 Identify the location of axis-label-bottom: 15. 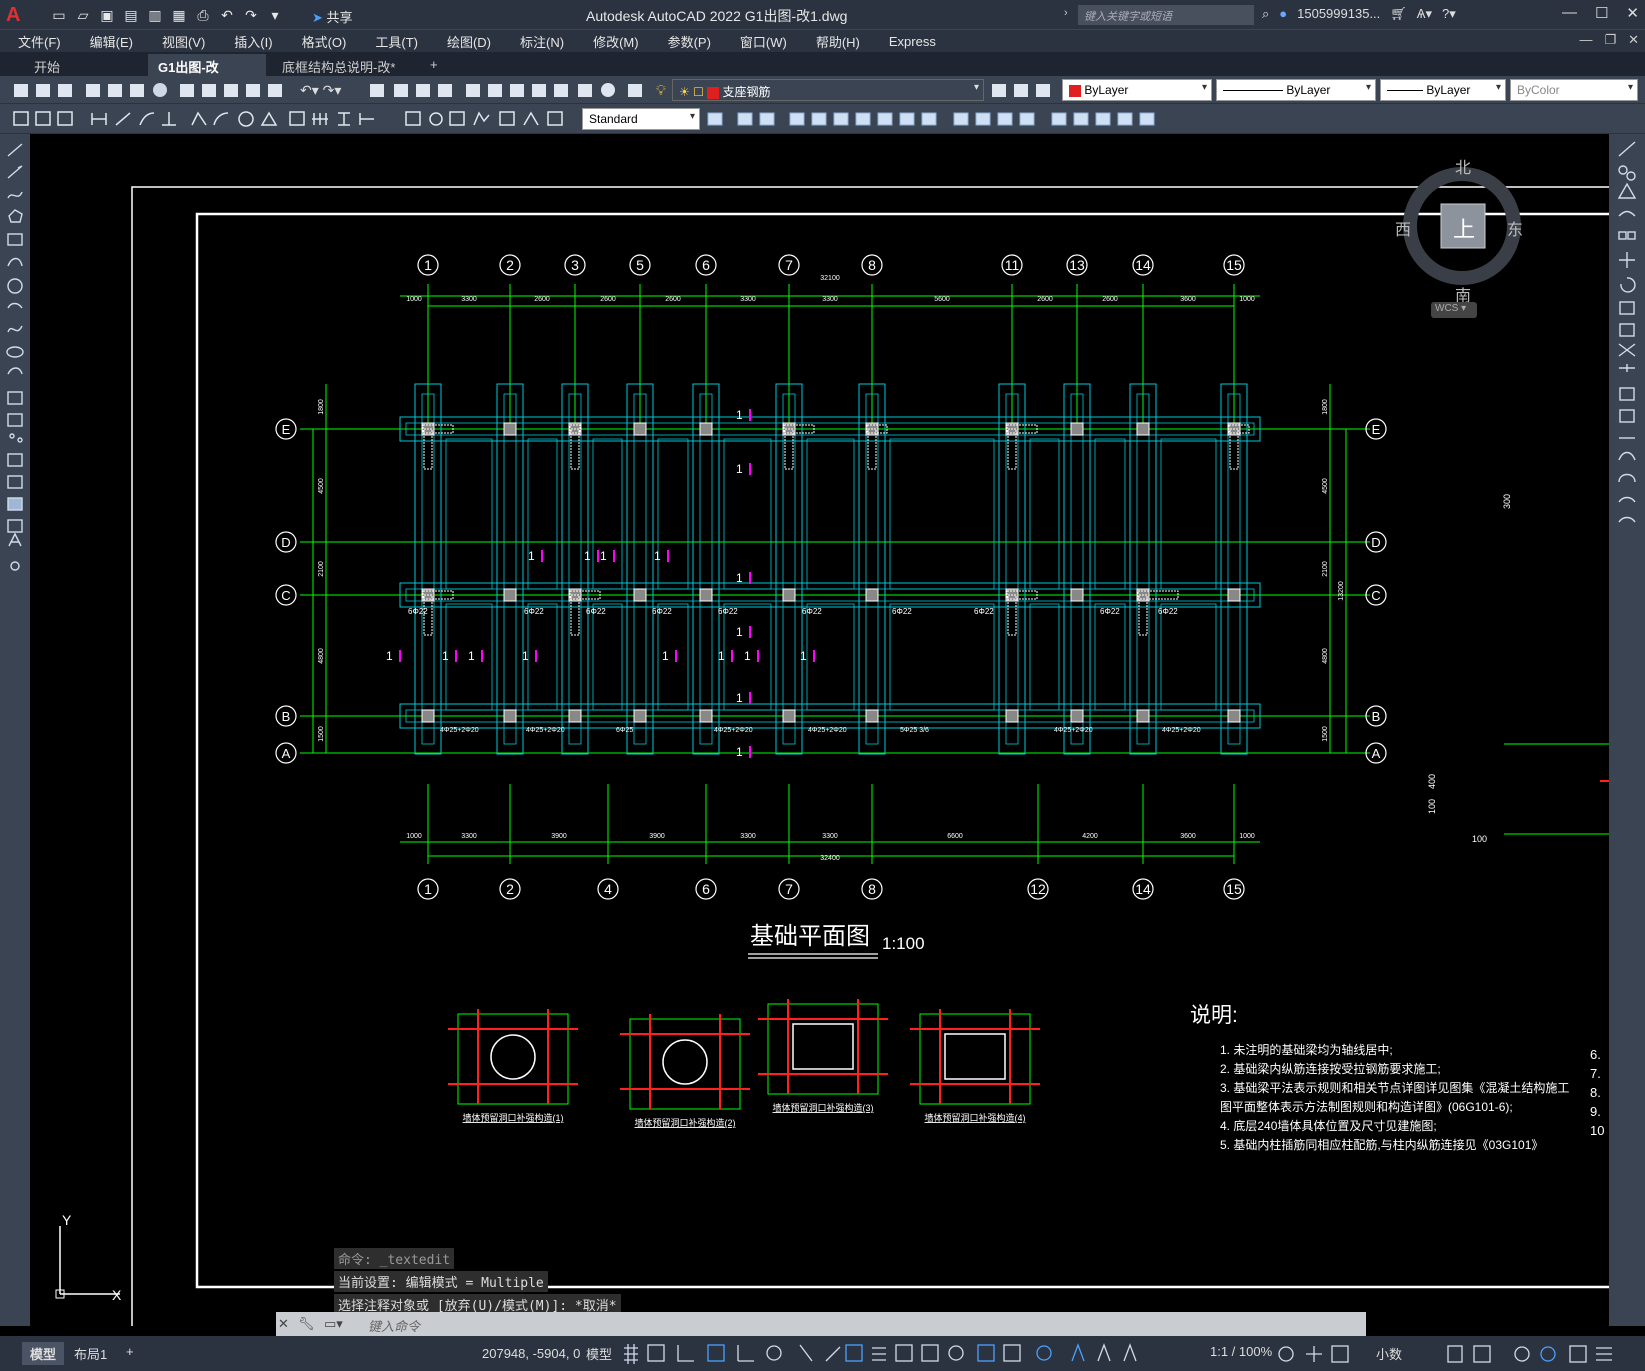
(1234, 889).